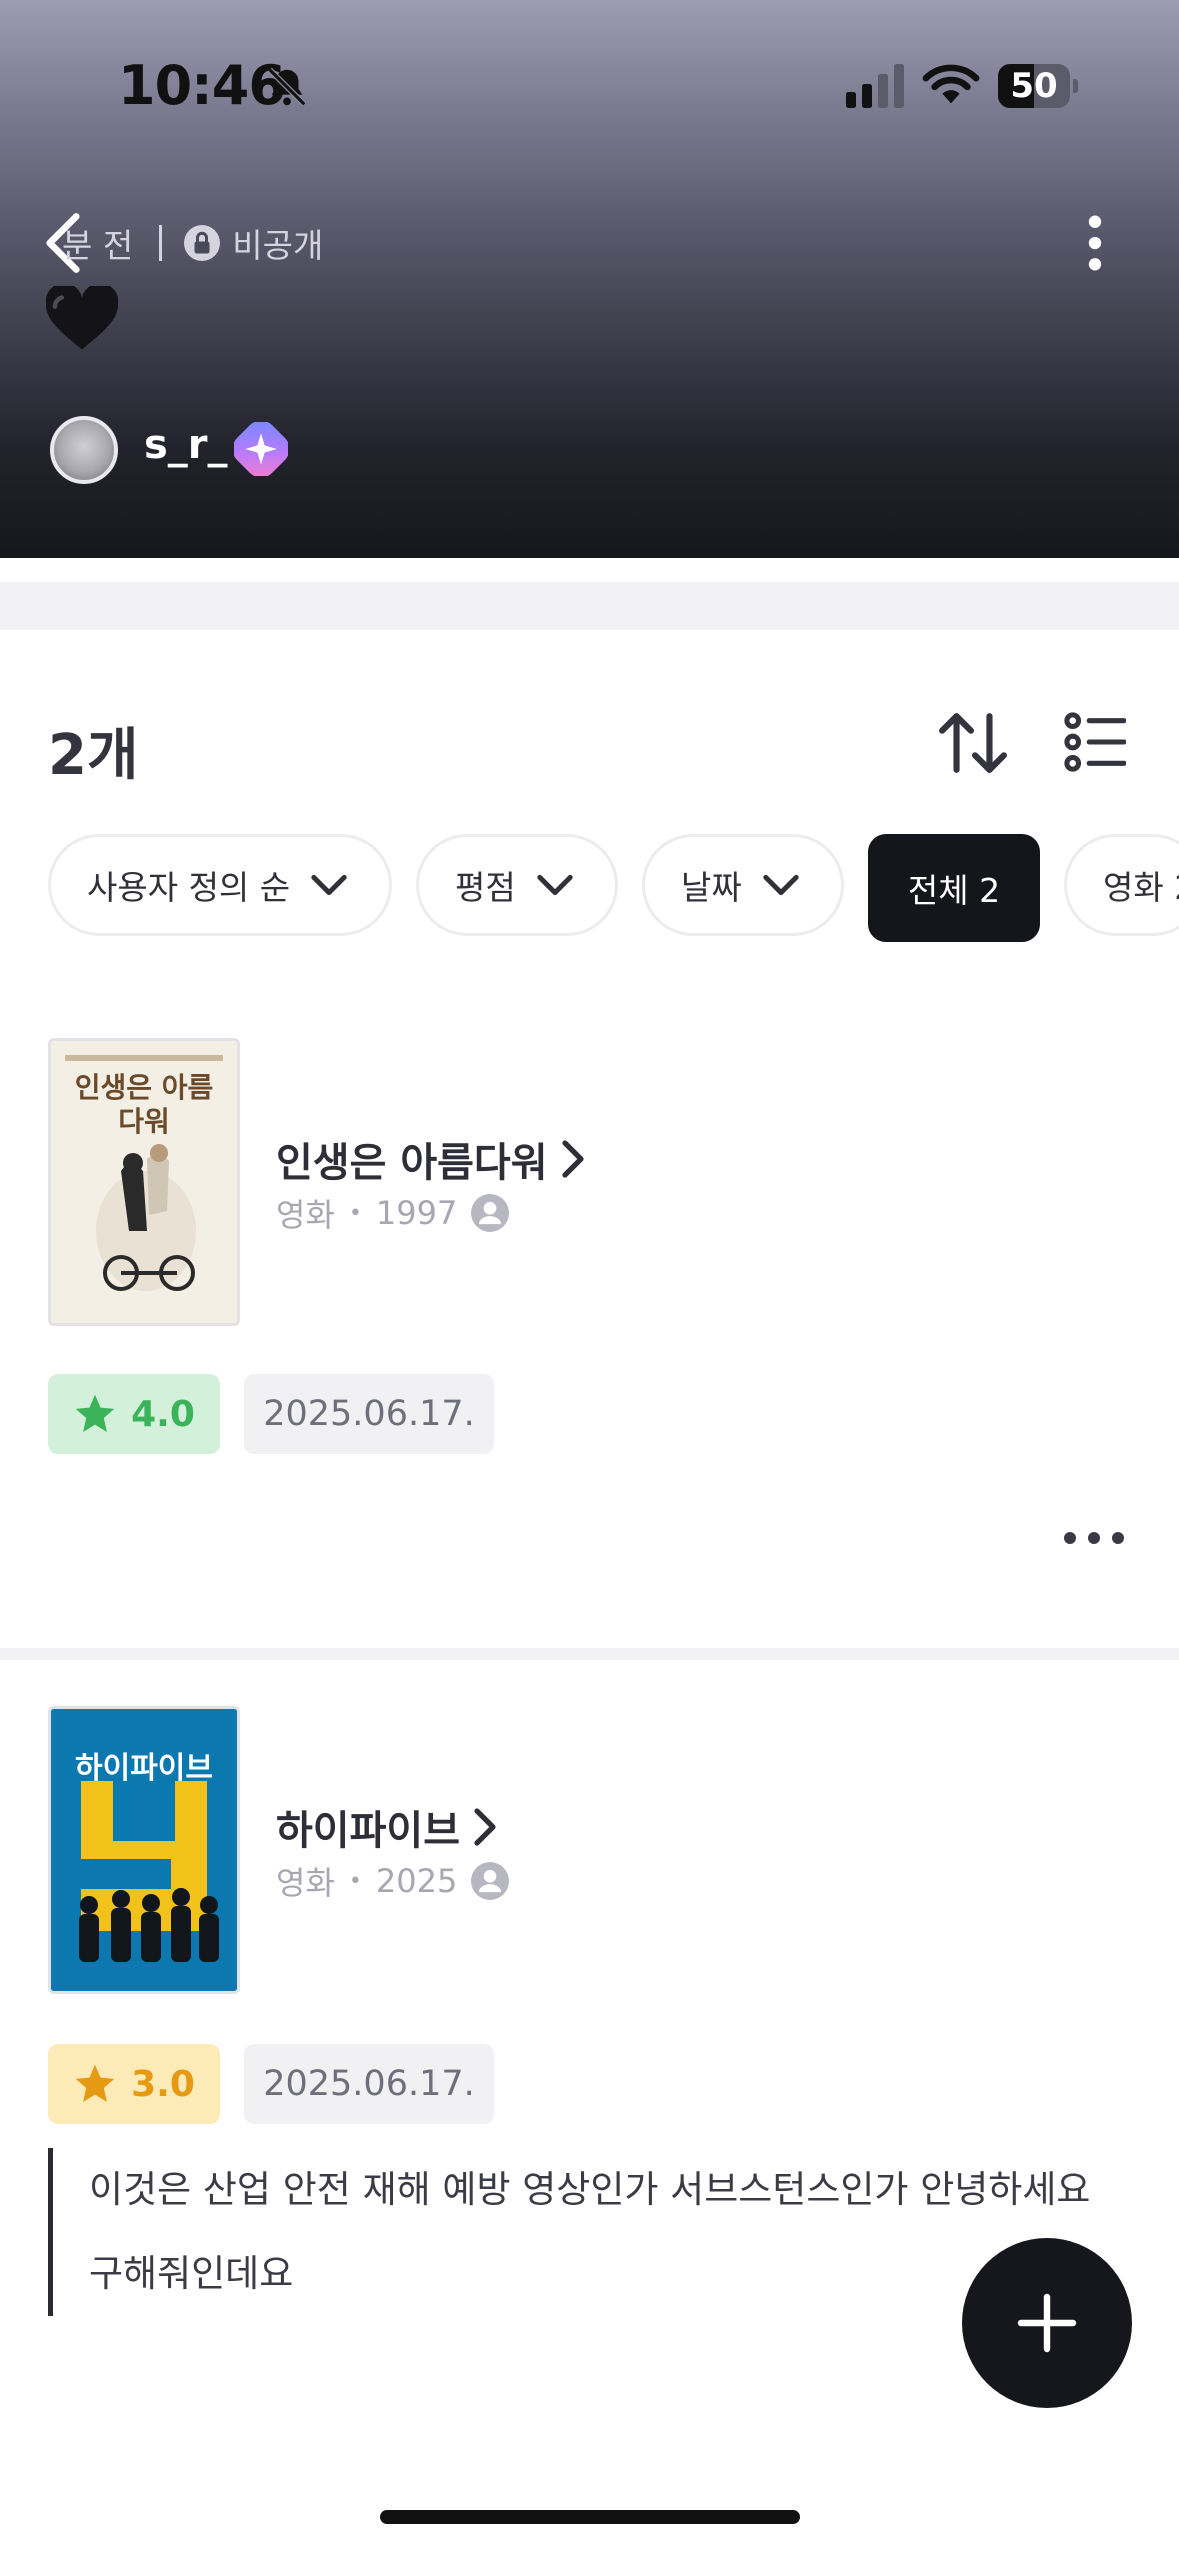 Image resolution: width=1179 pixels, height=2556 pixels. I want to click on item-meta: 영화 • 1997, so click(393, 1213).